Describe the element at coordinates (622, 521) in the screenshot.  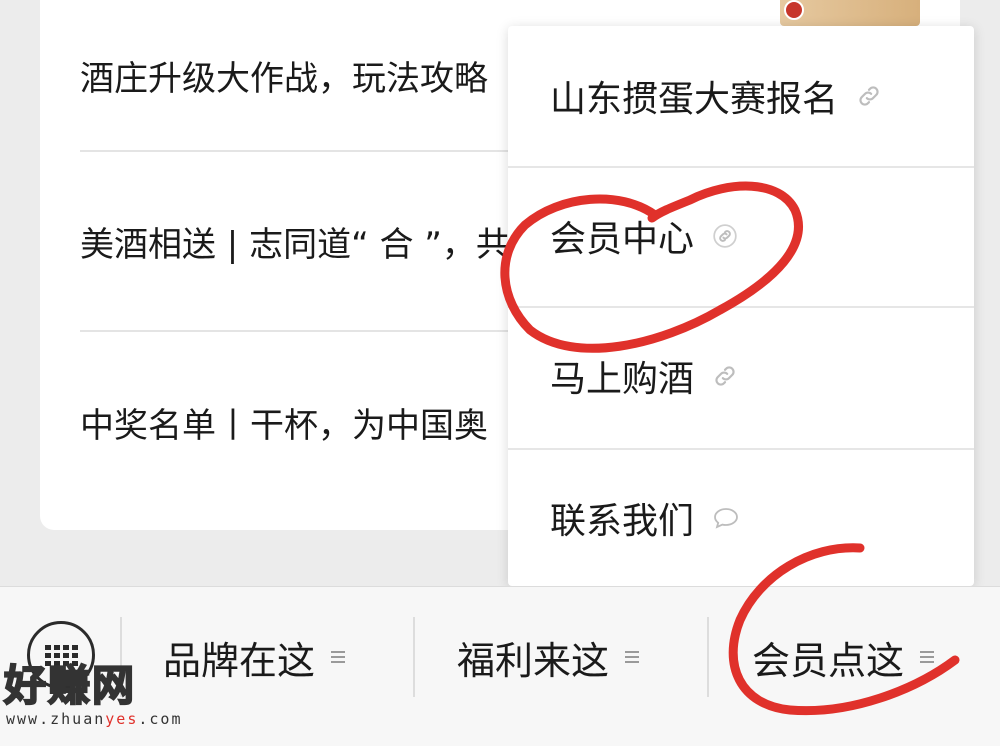
I see `menu-item-label: 联系我们` at that location.